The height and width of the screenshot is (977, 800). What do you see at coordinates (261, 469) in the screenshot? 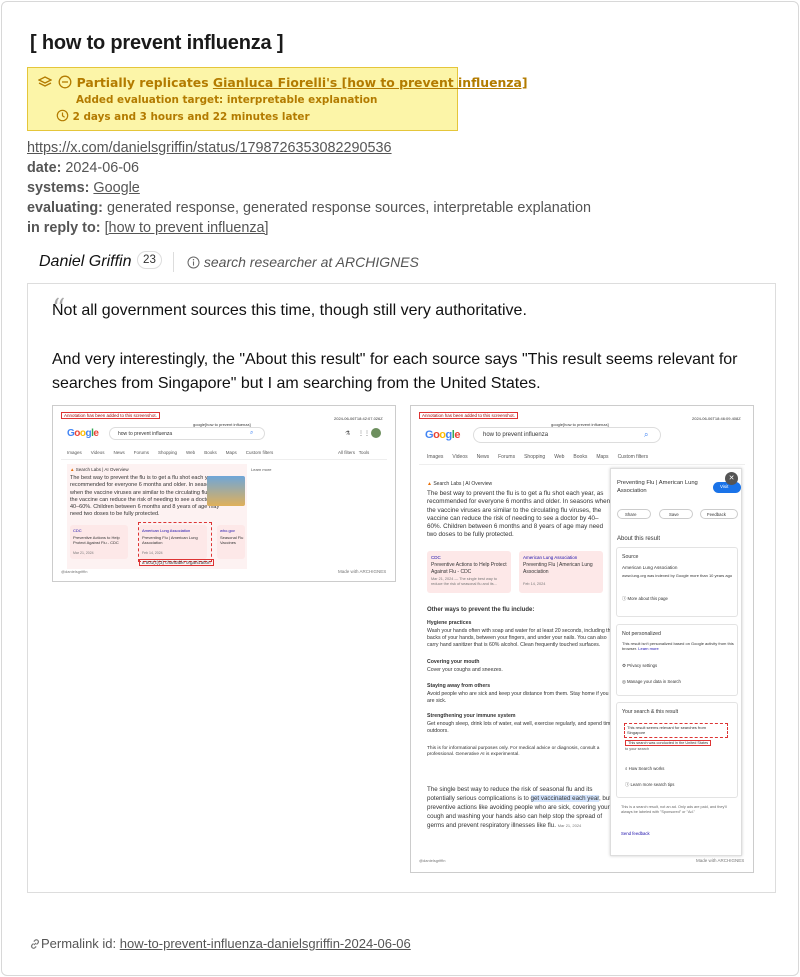
I see `learn-more-link: Learn more` at bounding box center [261, 469].